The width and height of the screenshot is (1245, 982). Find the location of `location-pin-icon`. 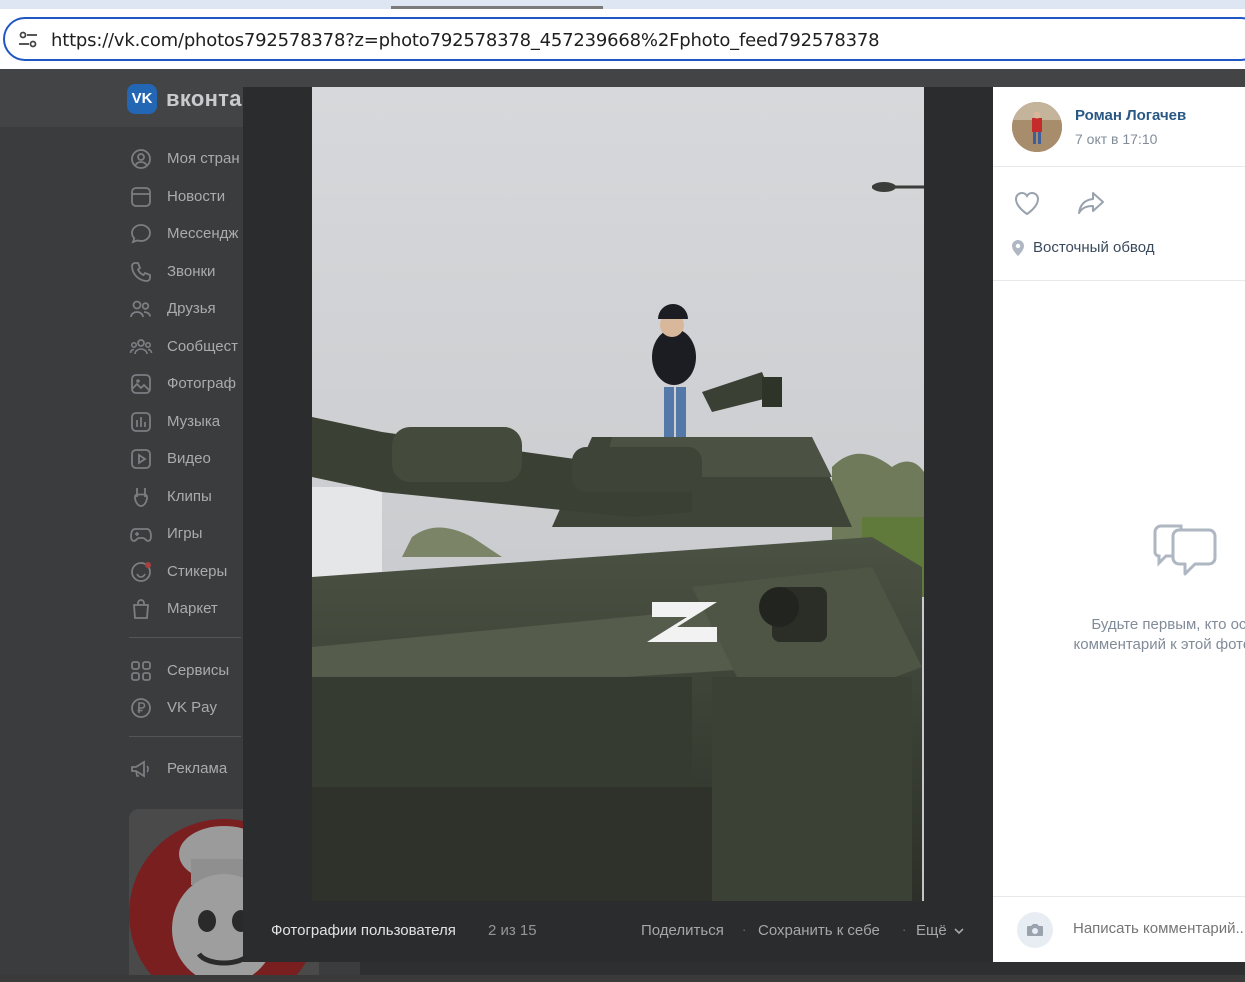

location-pin-icon is located at coordinates (1018, 248).